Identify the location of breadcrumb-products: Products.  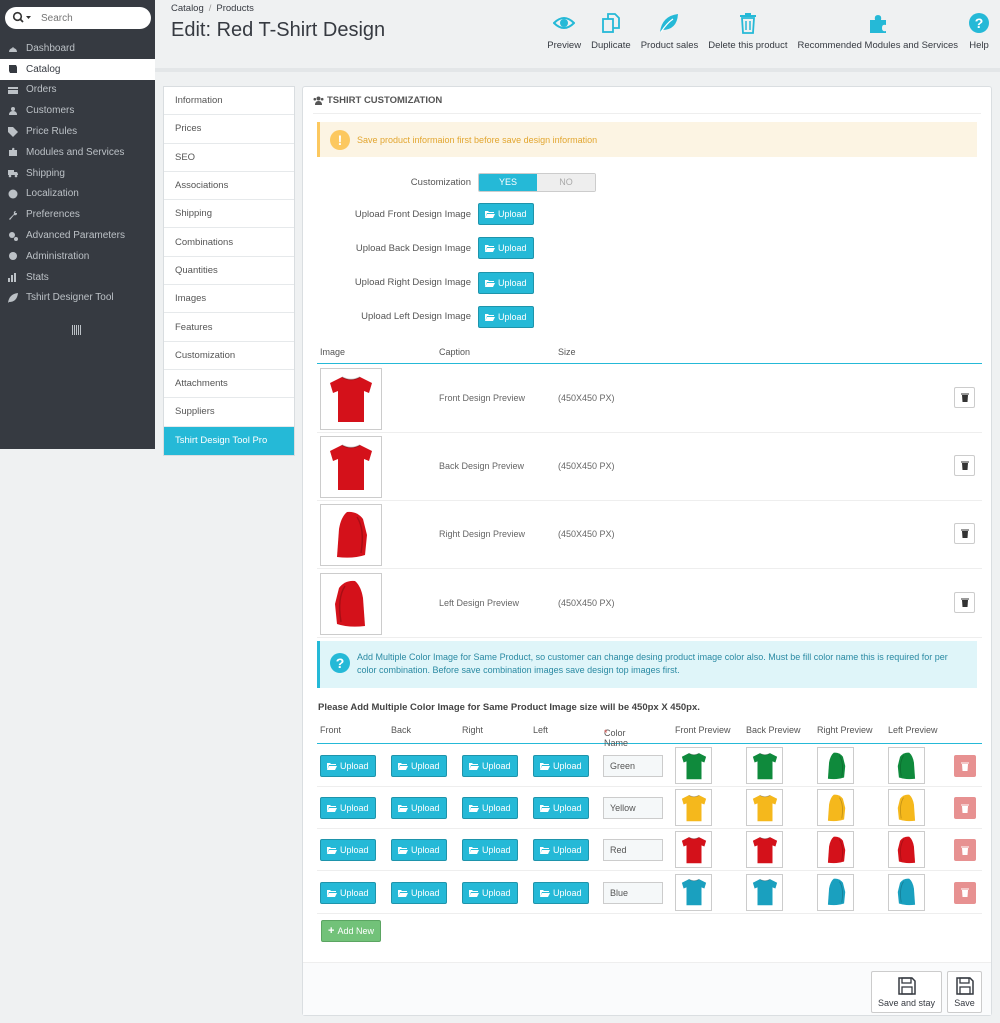
(235, 8).